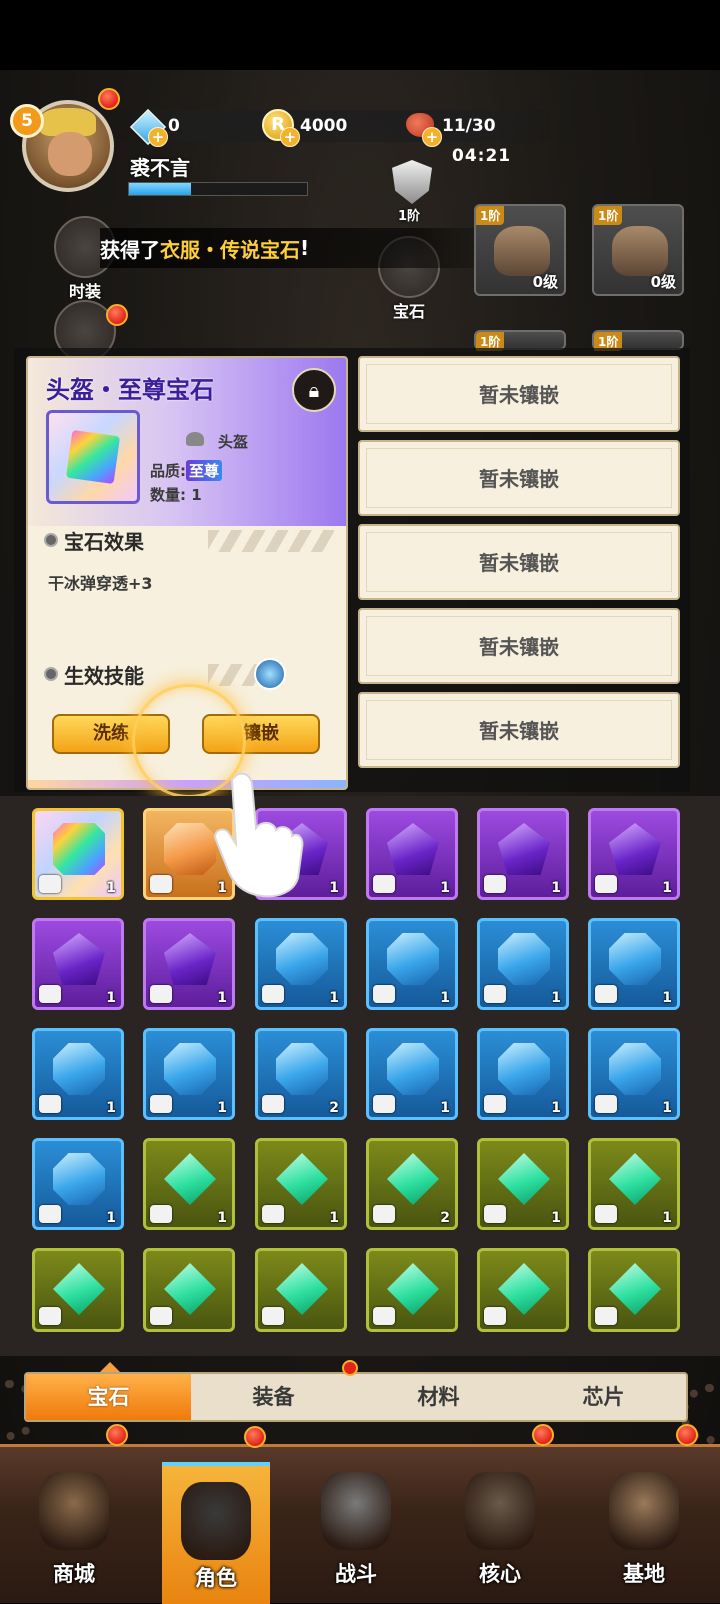 This screenshot has height=1604, width=720. What do you see at coordinates (644, 1528) in the screenshot?
I see `nav-base: 基地` at bounding box center [644, 1528].